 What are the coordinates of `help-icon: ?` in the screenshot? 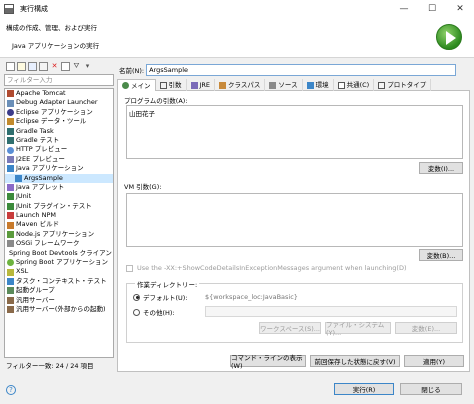 It's located at (11, 390).